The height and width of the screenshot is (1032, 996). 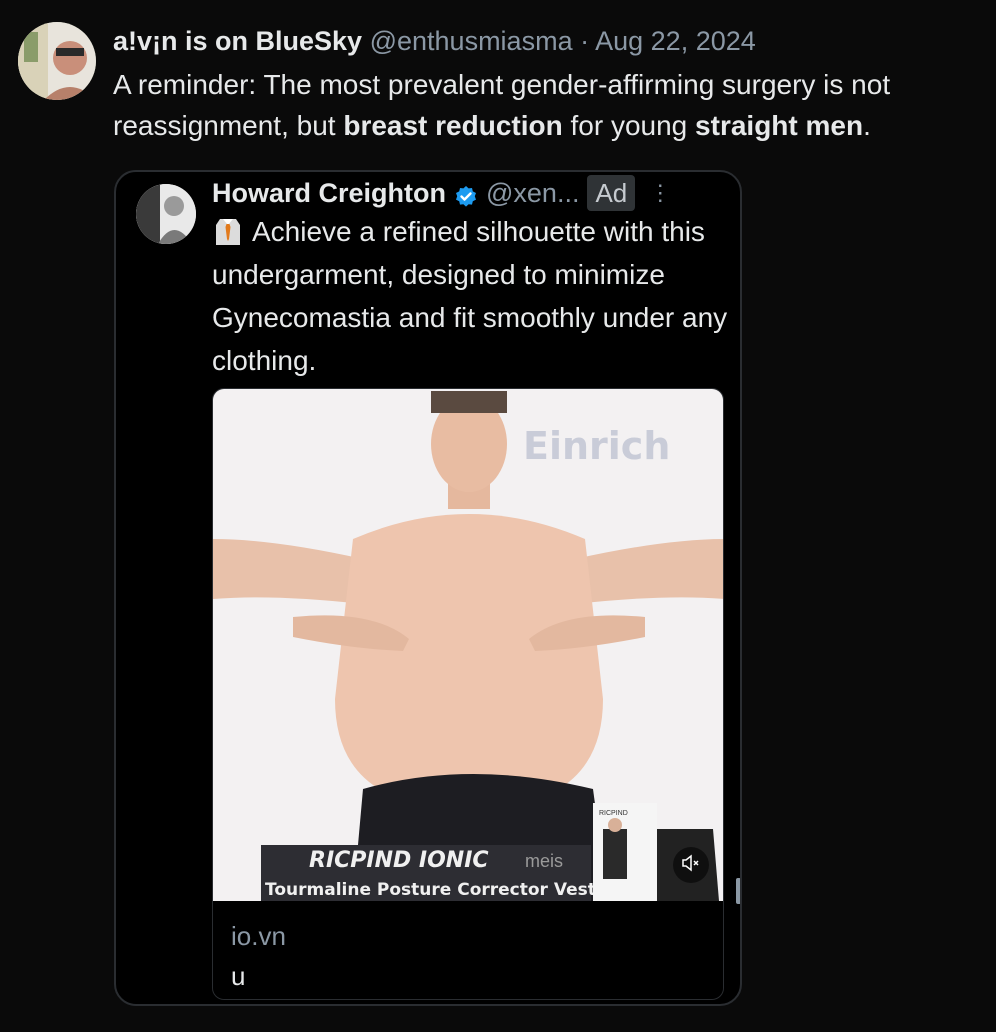 I want to click on thumb-label: RICPIND, so click(x=613, y=813).